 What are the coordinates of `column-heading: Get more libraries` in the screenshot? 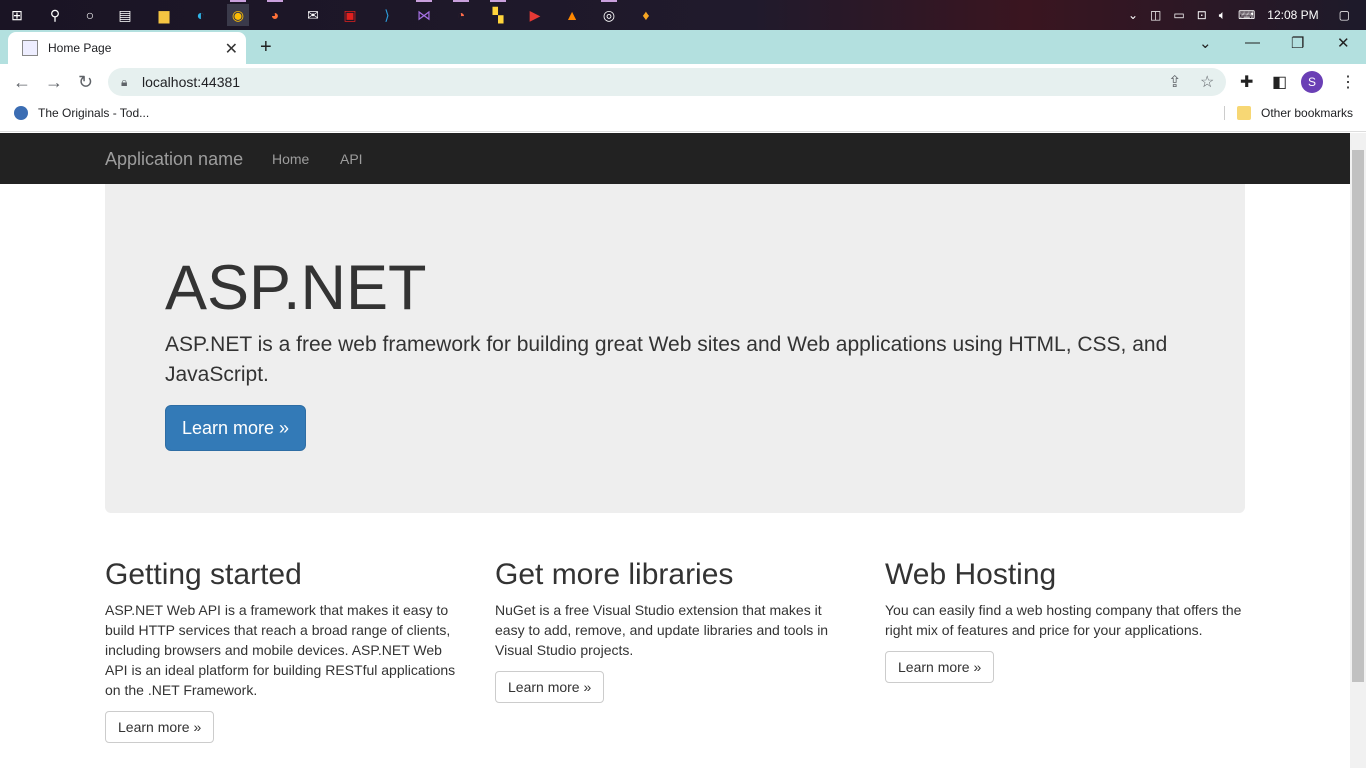 It's located at (614, 574).